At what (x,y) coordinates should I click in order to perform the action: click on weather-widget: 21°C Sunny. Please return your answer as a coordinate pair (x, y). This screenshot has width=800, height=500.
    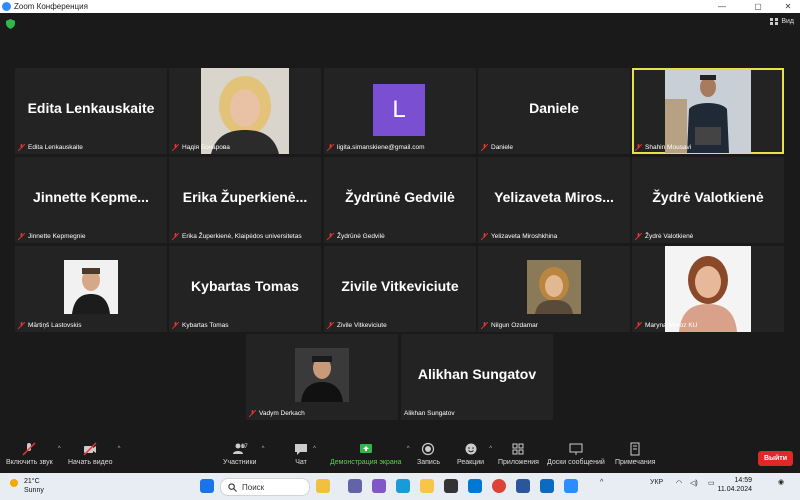
    Looking at the image, I should click on (26, 486).